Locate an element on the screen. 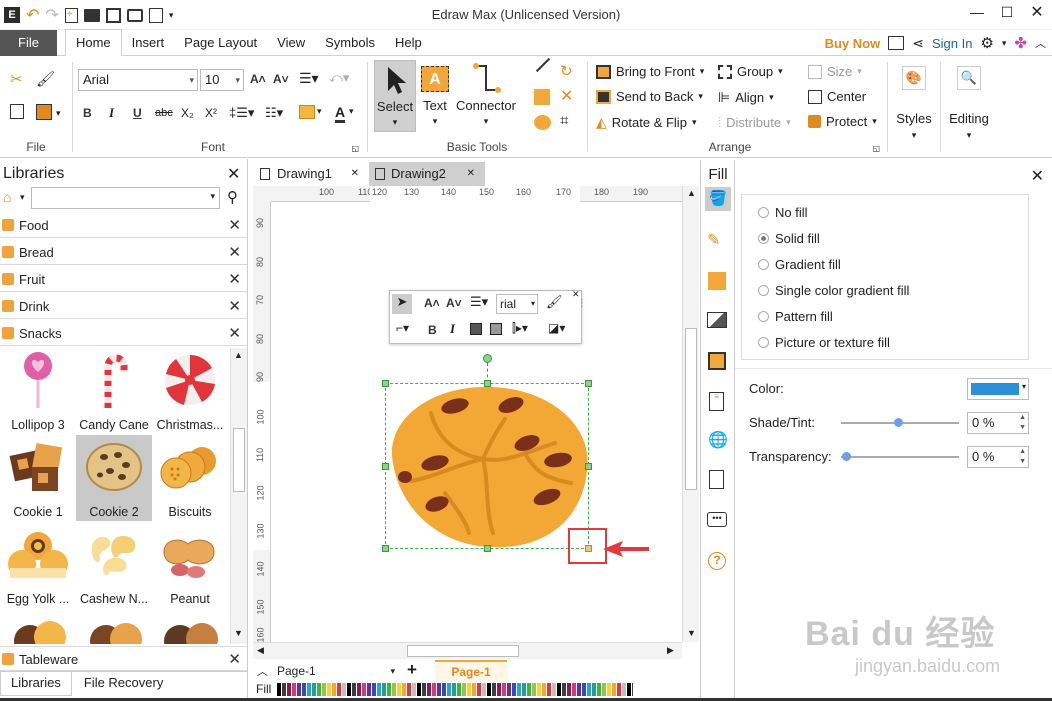  search-icon: ⚲ is located at coordinates (232, 197).